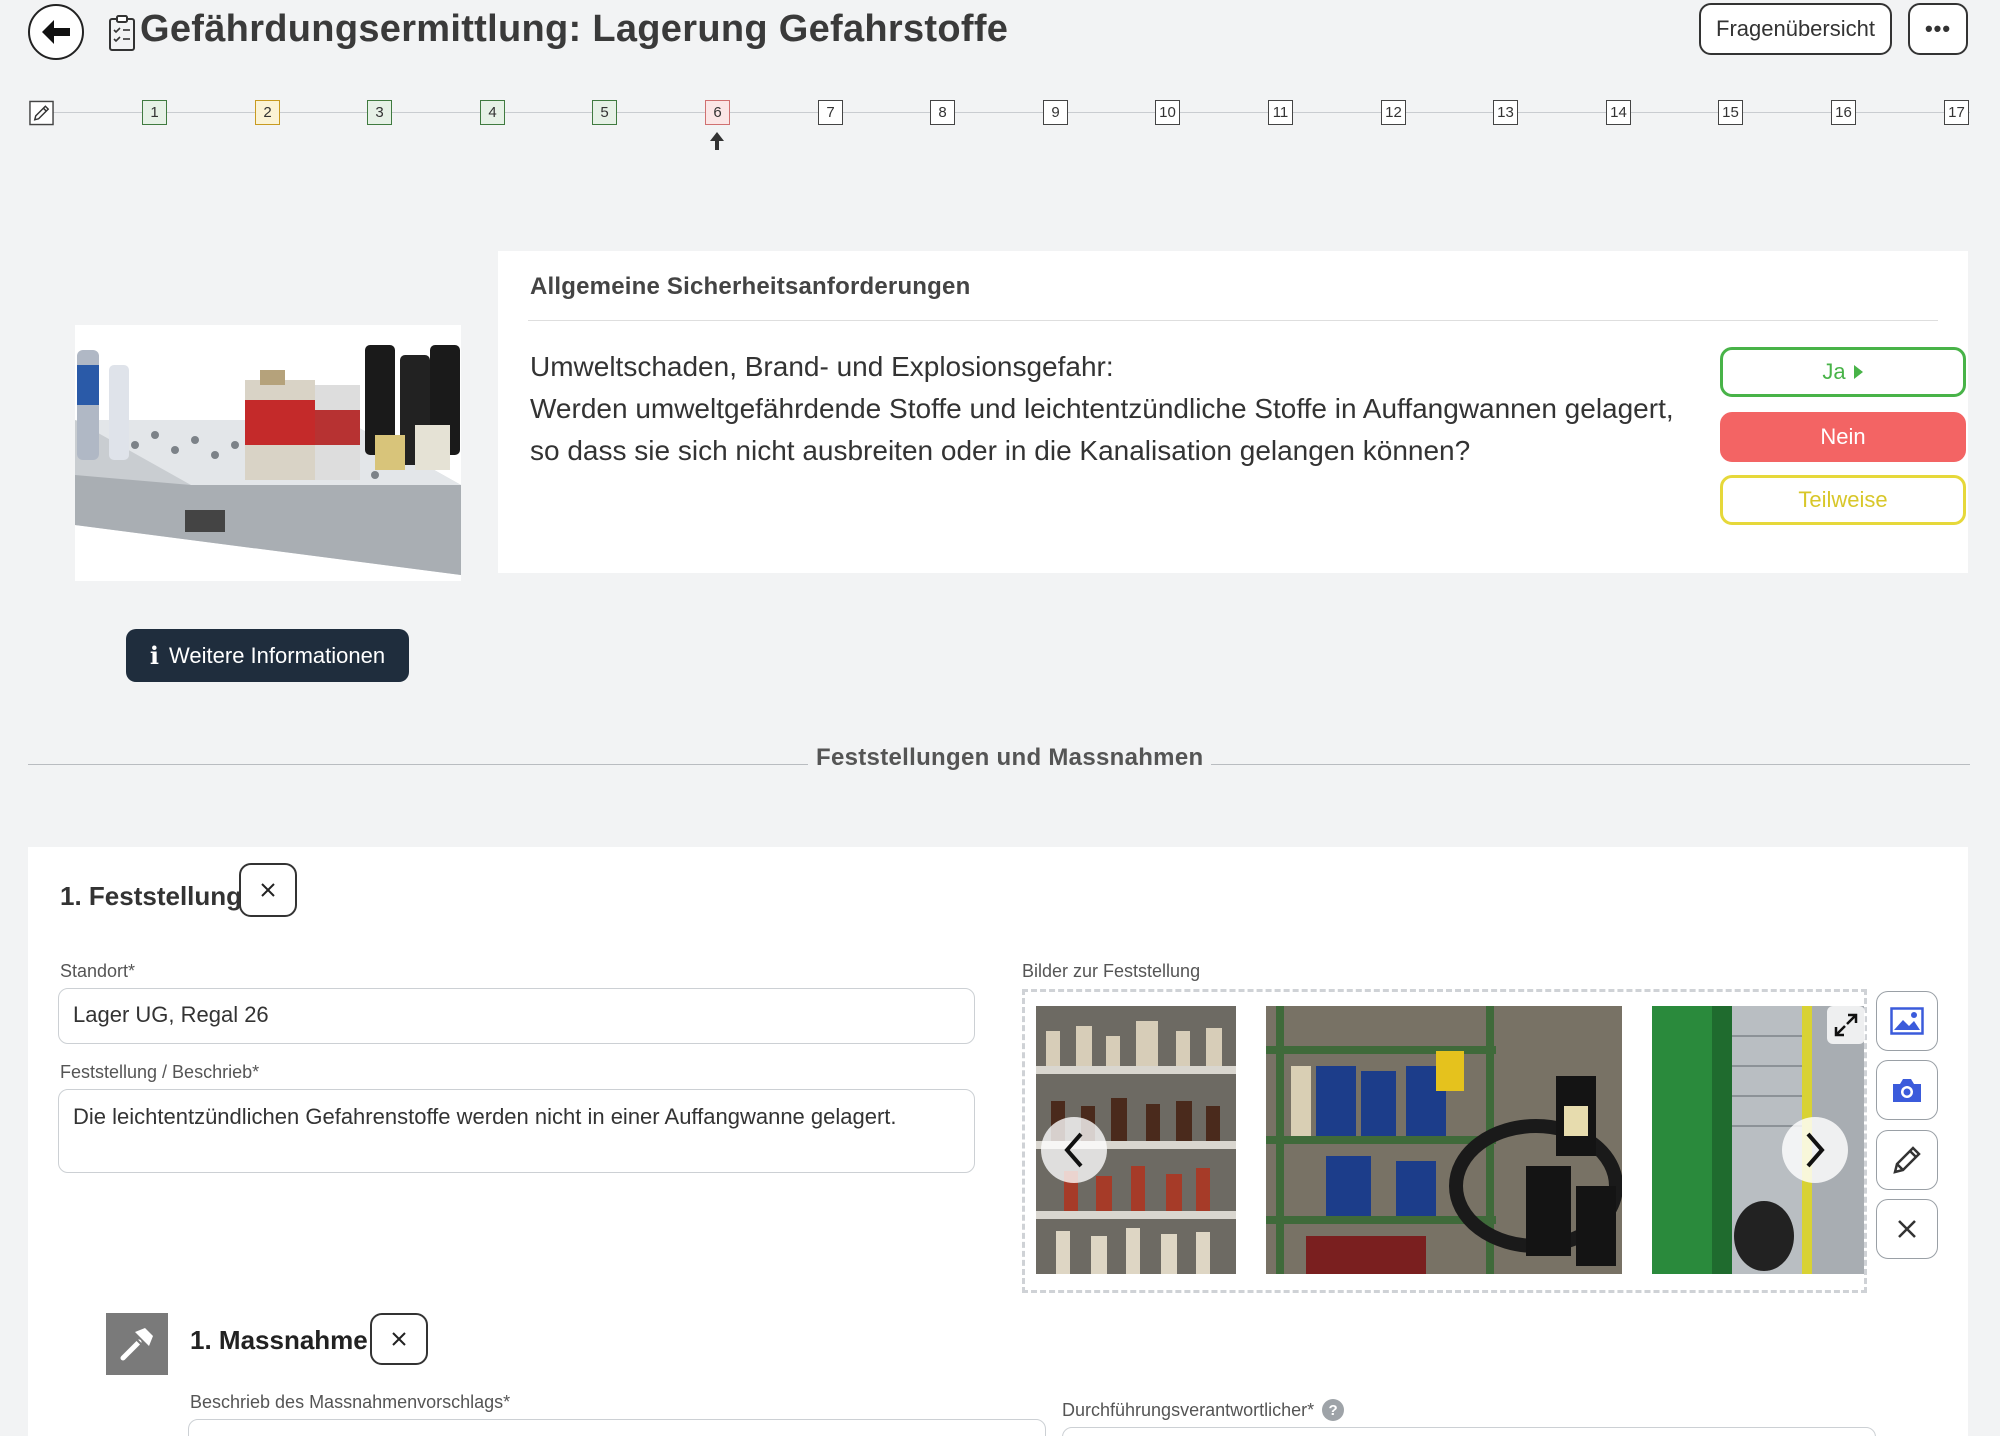 The width and height of the screenshot is (2000, 1436). Describe the element at coordinates (1055, 112) in the screenshot. I see `step-9: 9` at that location.